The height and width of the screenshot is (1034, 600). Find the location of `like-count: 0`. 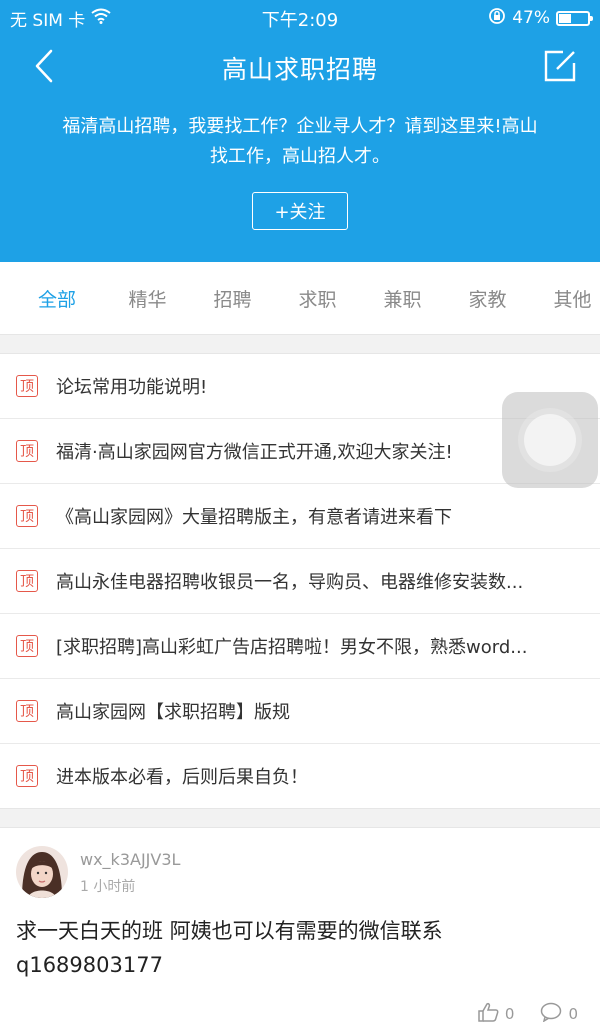

like-count: 0 is located at coordinates (509, 1014).